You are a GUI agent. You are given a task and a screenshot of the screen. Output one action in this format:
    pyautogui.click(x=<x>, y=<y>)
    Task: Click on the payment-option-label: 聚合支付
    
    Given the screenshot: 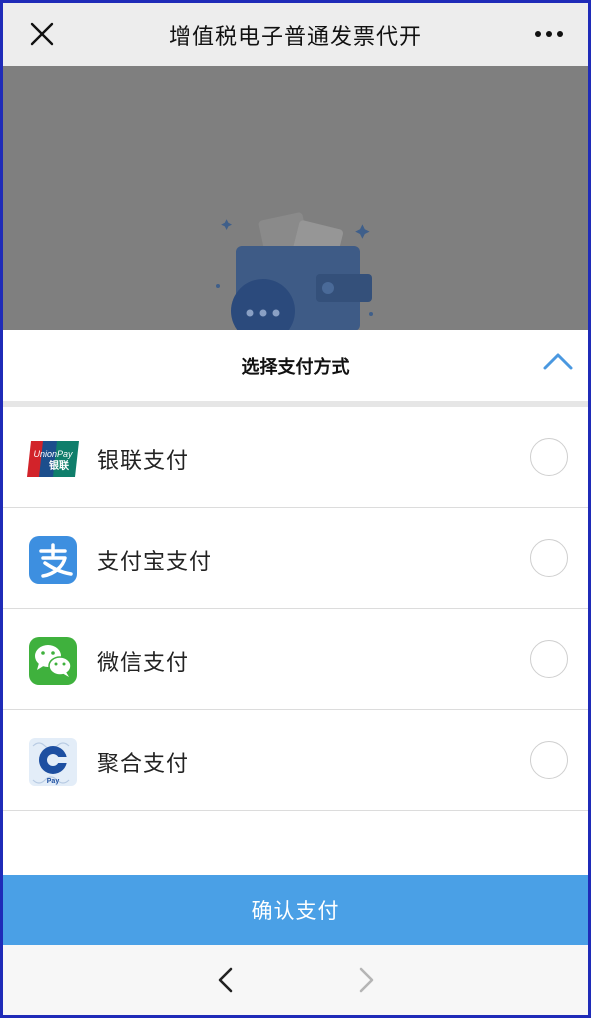 What is the action you would take?
    pyautogui.click(x=143, y=764)
    